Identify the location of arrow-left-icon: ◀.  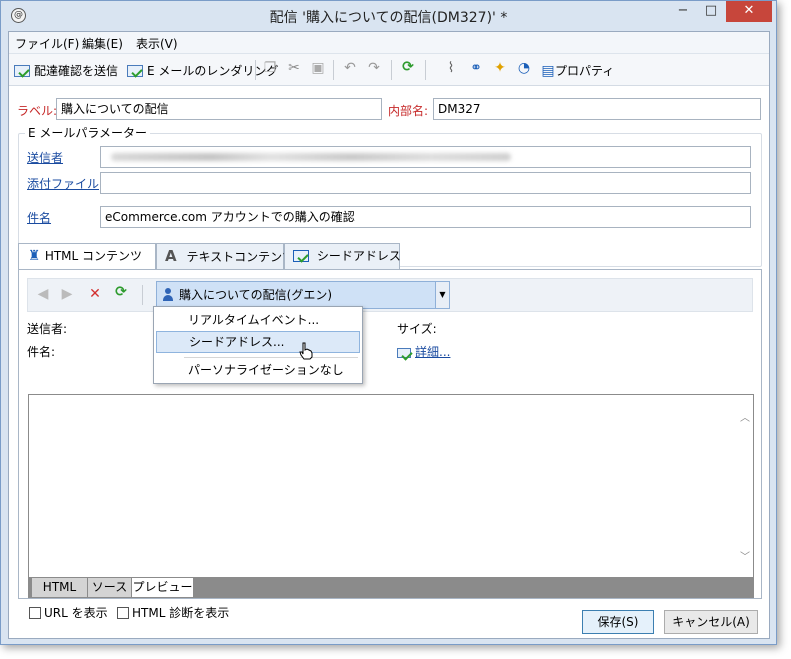
(43, 294).